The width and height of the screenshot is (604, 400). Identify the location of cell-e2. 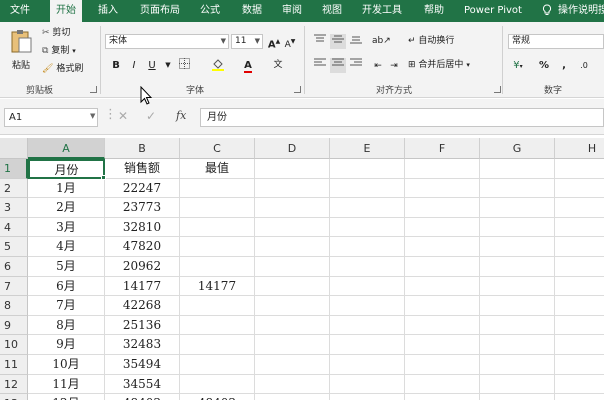
(367, 188).